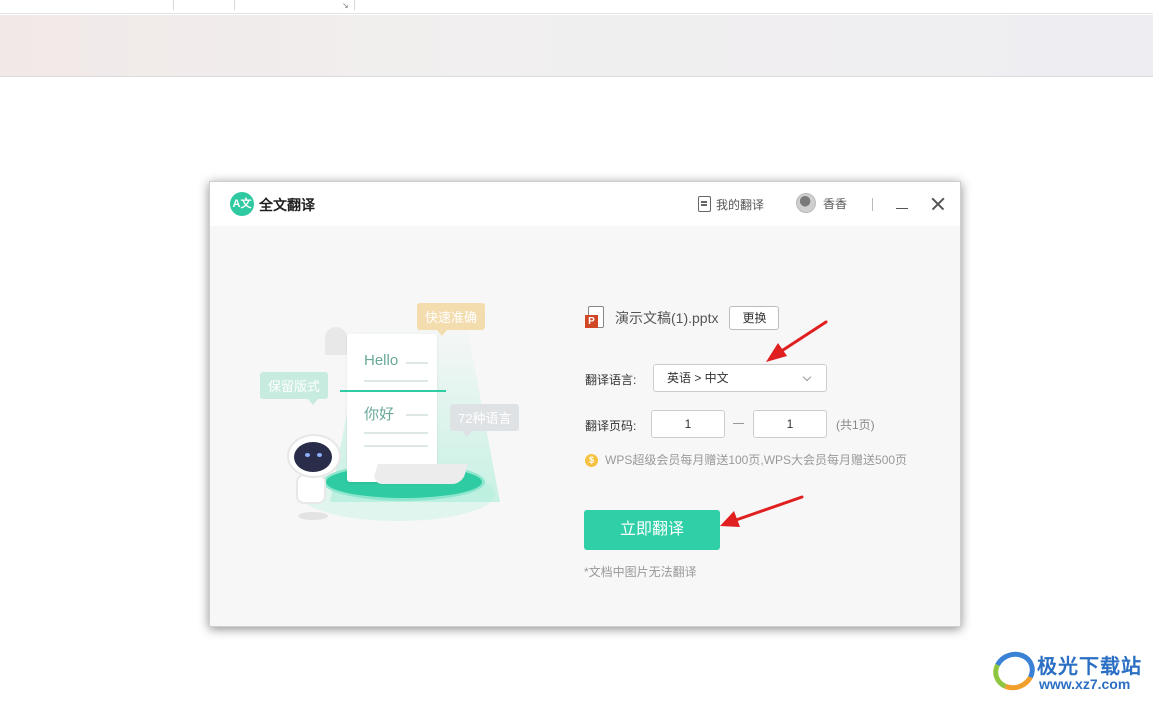 This screenshot has height=701, width=1153. Describe the element at coordinates (1089, 667) in the screenshot. I see `watermark-brand: 极光下载站` at that location.